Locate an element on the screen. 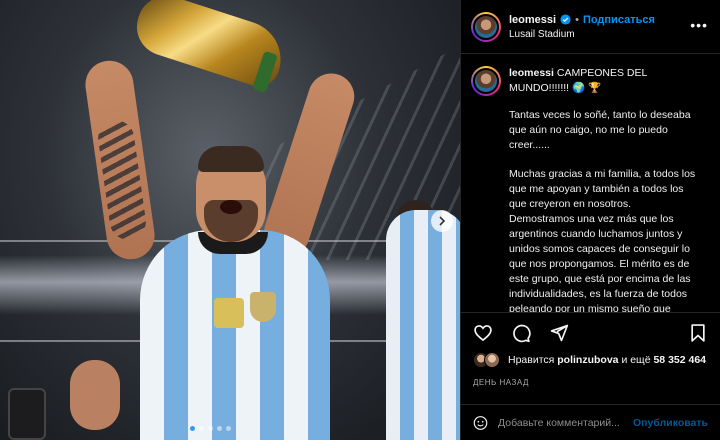 Image resolution: width=720 pixels, height=440 pixels. publish-button: Опубликовать is located at coordinates (670, 423).